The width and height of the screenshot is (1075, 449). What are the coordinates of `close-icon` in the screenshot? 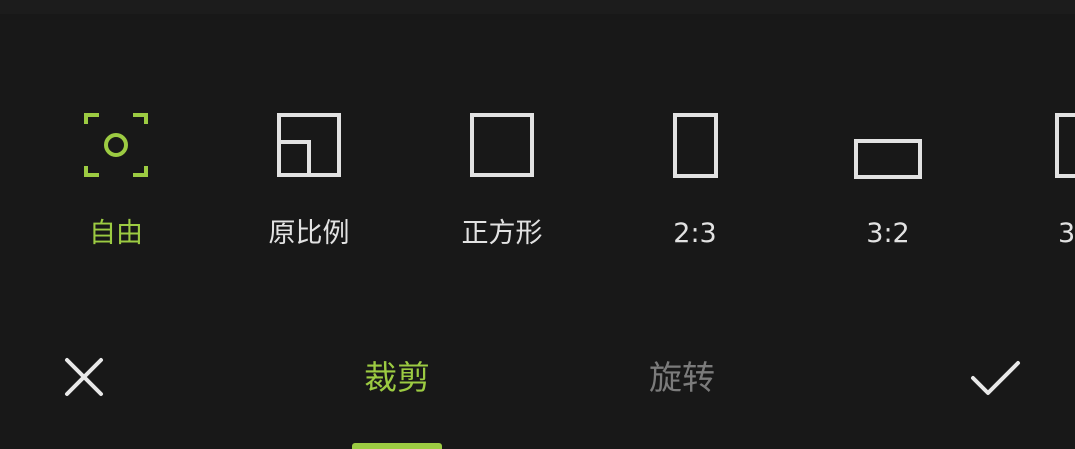 It's located at (84, 377).